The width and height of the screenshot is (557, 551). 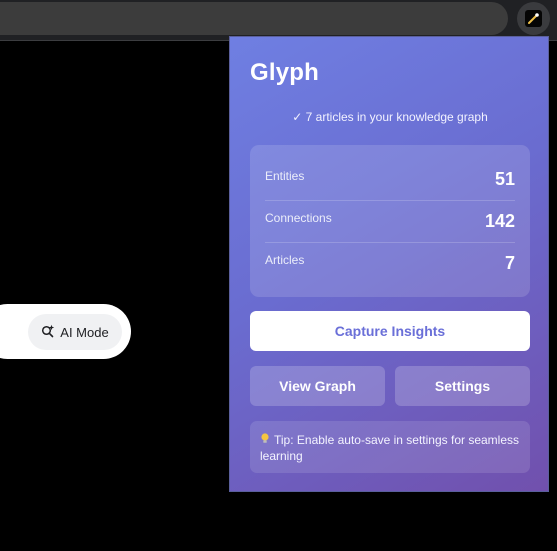 I want to click on view-graph-button: View Graph, so click(x=317, y=386).